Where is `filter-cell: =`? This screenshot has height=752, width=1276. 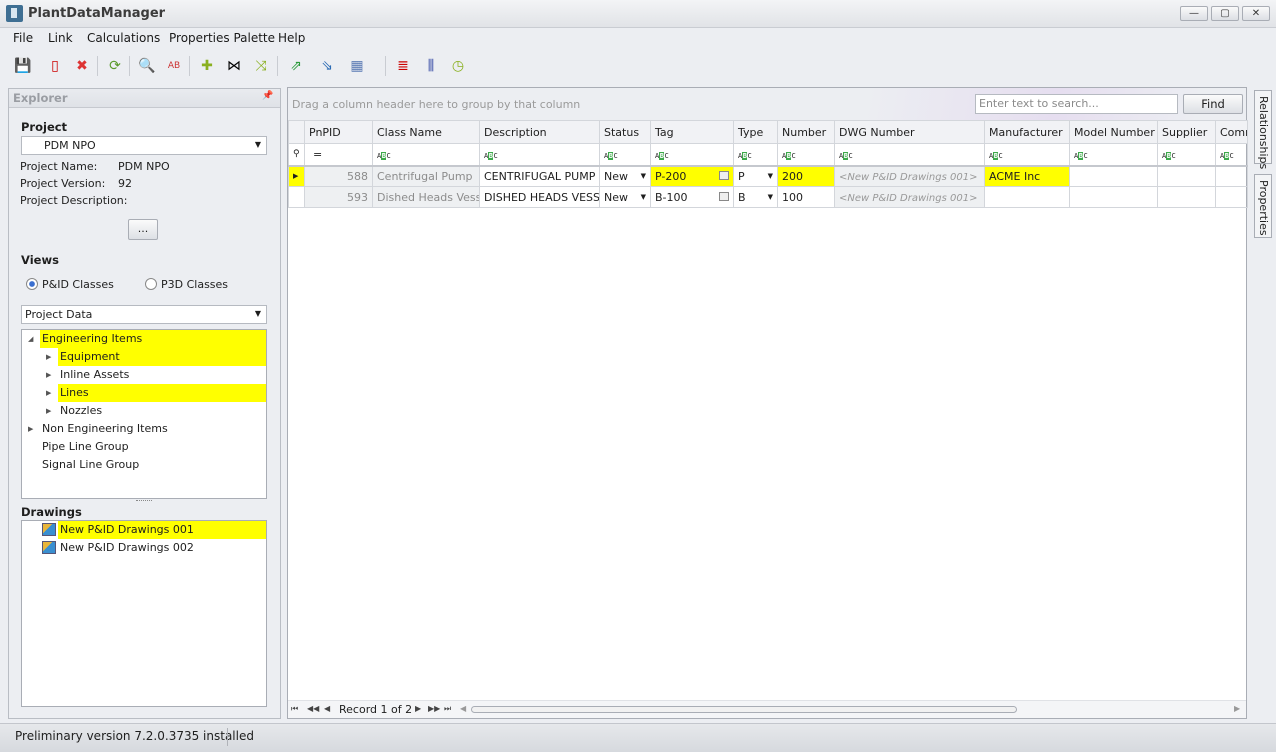
filter-cell: = is located at coordinates (338, 155).